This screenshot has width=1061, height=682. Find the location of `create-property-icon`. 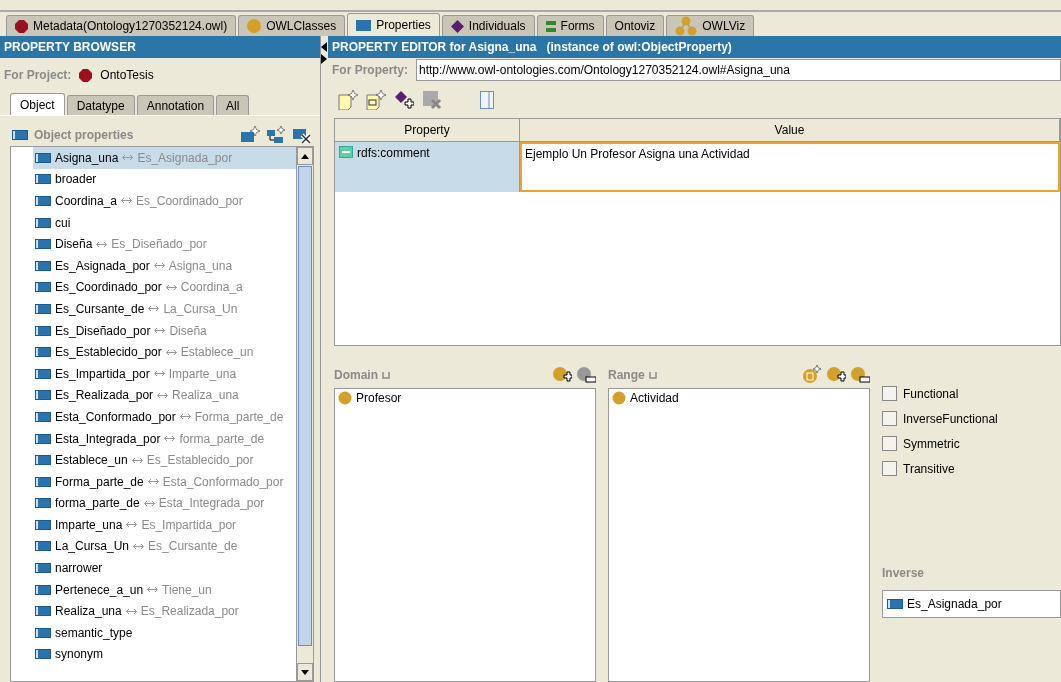

create-property-icon is located at coordinates (250, 135).